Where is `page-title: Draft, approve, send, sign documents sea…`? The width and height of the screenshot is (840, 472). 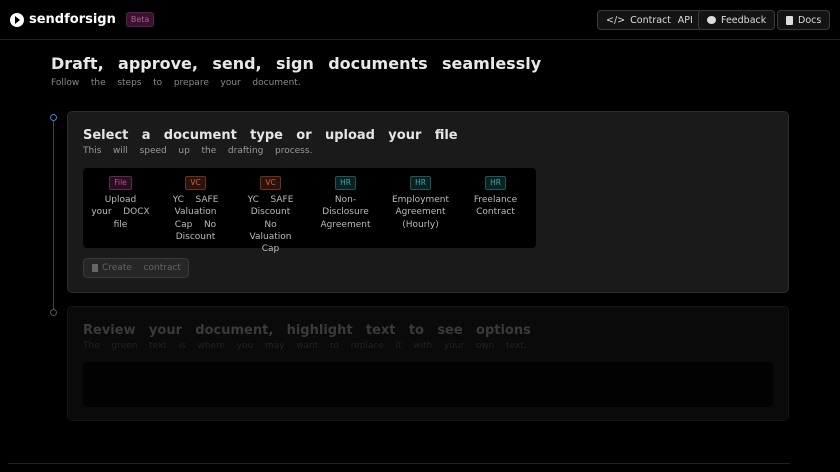 page-title: Draft, approve, send, sign documents sea… is located at coordinates (296, 63).